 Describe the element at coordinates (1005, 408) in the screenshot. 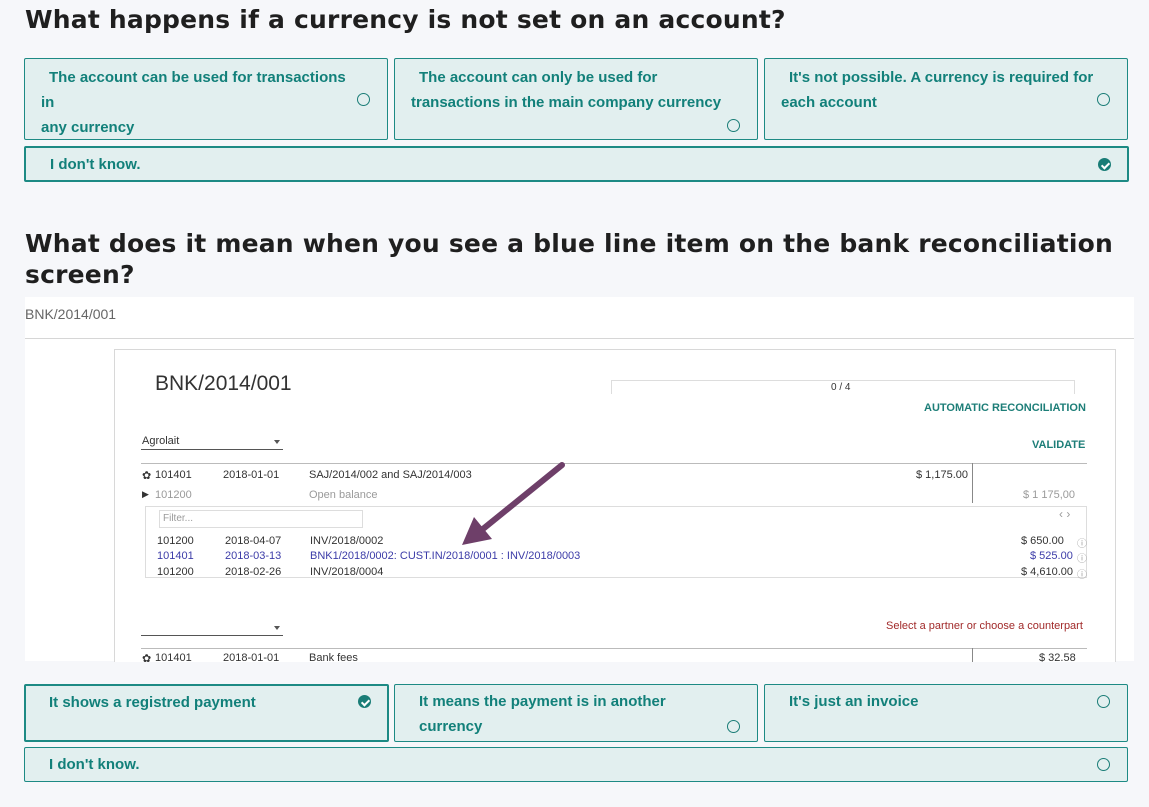

I see `automatic-reconciliation-button: AUTOMATIC RECONCILIATION` at that location.